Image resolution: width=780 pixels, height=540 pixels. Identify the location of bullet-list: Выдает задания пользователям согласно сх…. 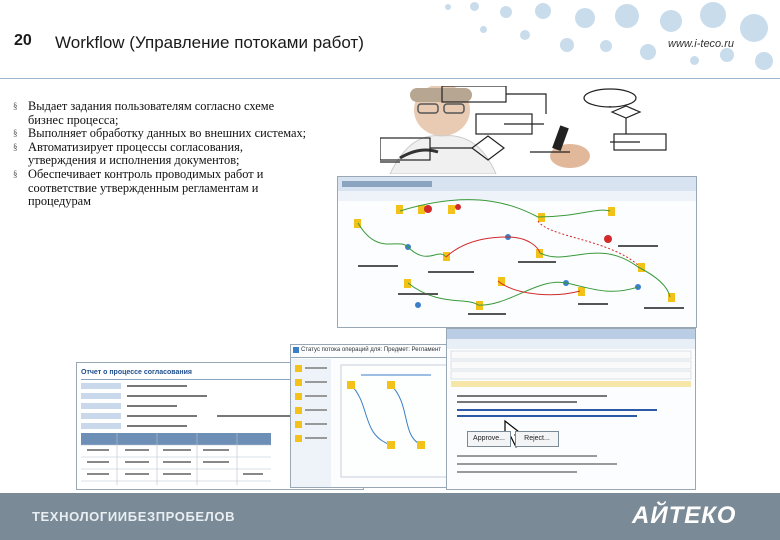
(162, 154).